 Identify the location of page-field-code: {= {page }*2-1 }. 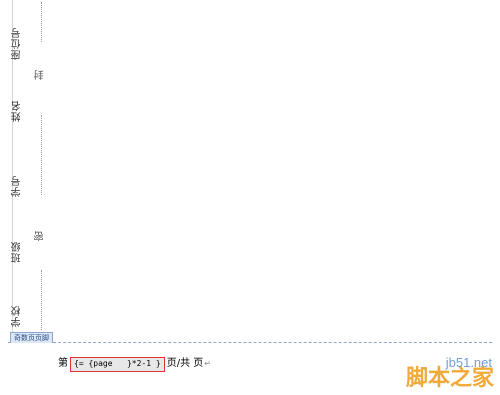
(117, 364).